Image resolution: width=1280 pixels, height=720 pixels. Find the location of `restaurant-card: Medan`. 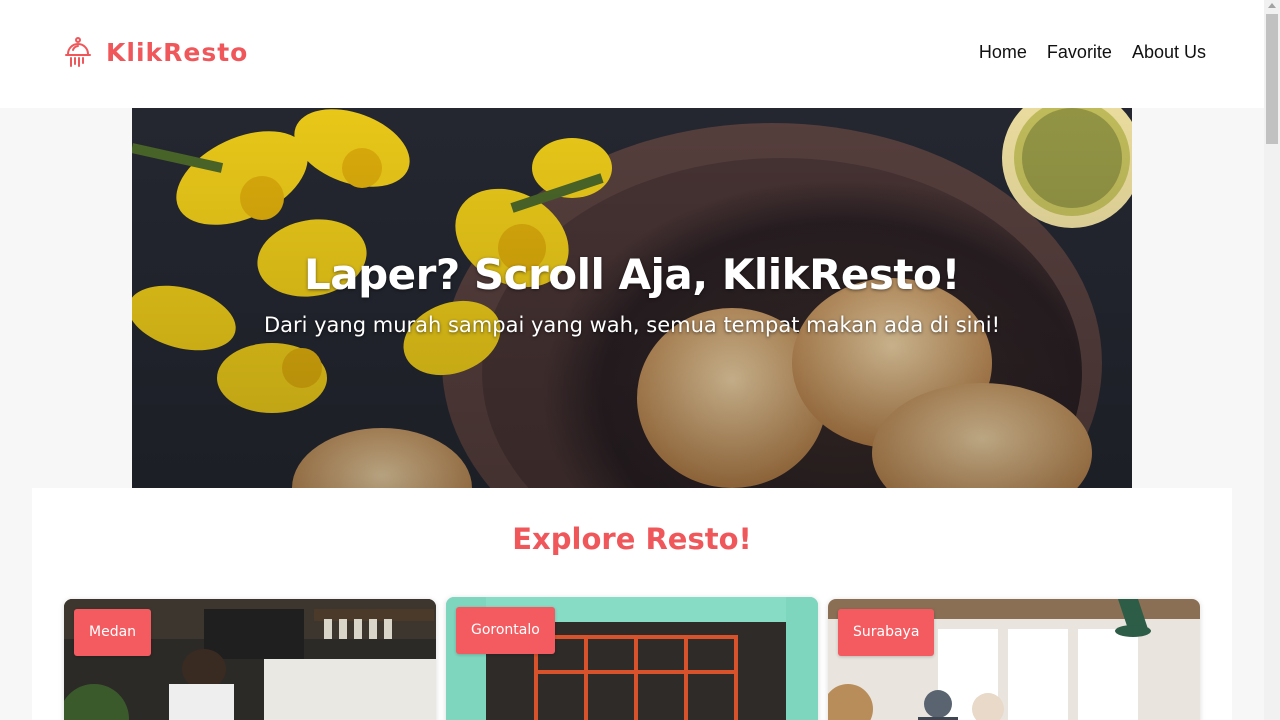

restaurant-card: Medan is located at coordinates (250, 659).